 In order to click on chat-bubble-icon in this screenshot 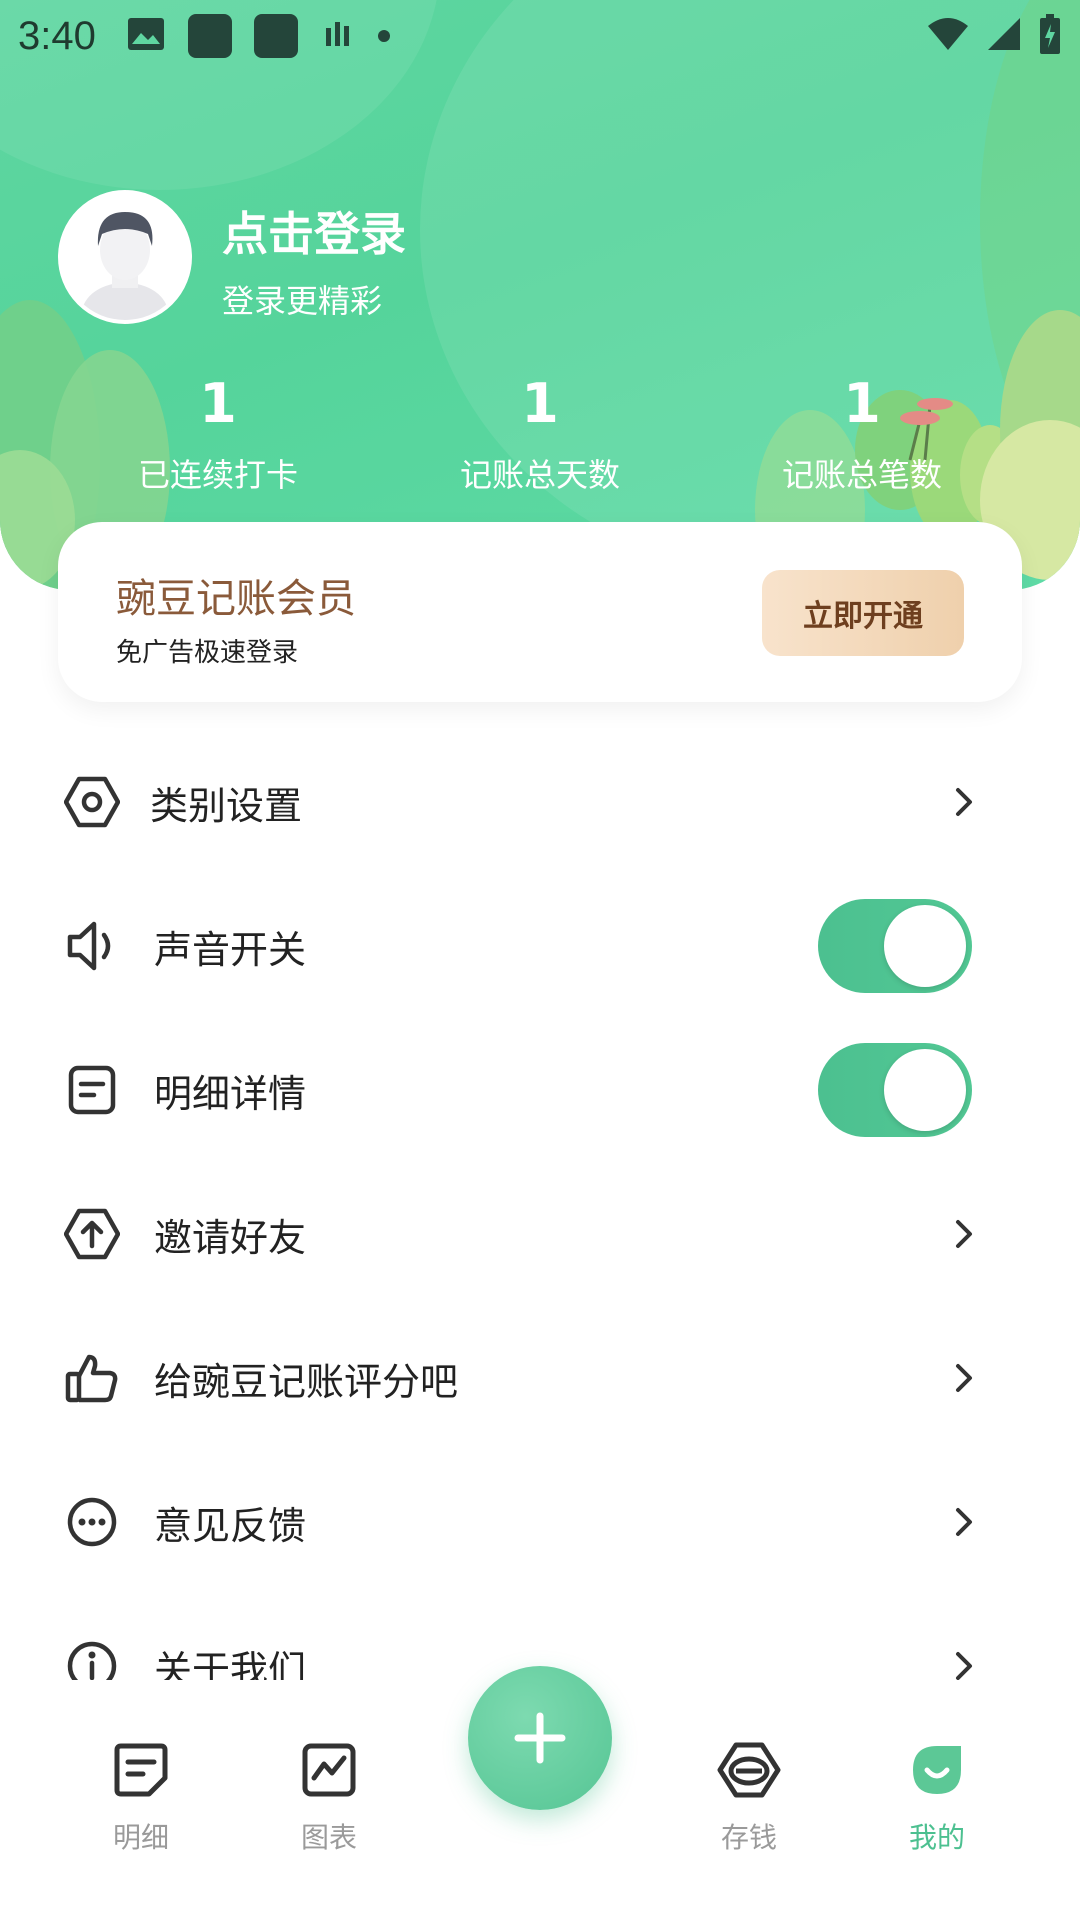, I will do `click(92, 1522)`.